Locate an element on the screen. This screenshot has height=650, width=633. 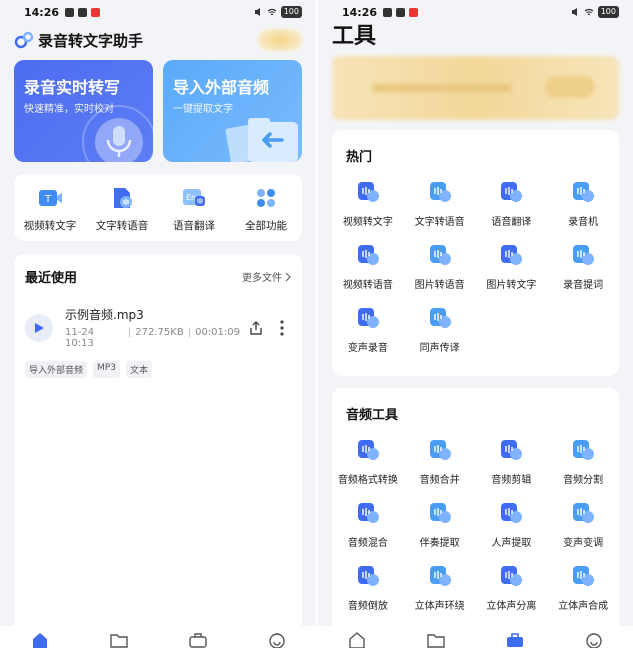
recent-title: 最近使用 is located at coordinates (51, 278).